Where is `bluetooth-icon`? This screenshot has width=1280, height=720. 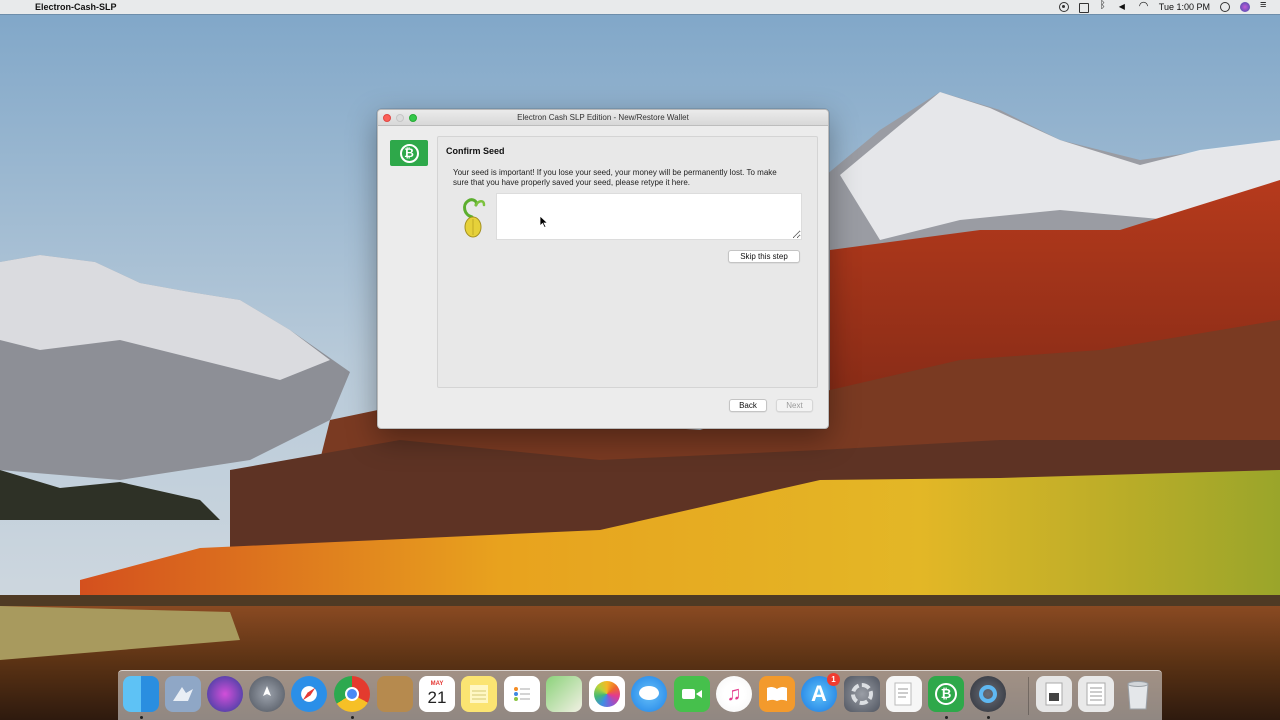 bluetooth-icon is located at coordinates (1104, 6).